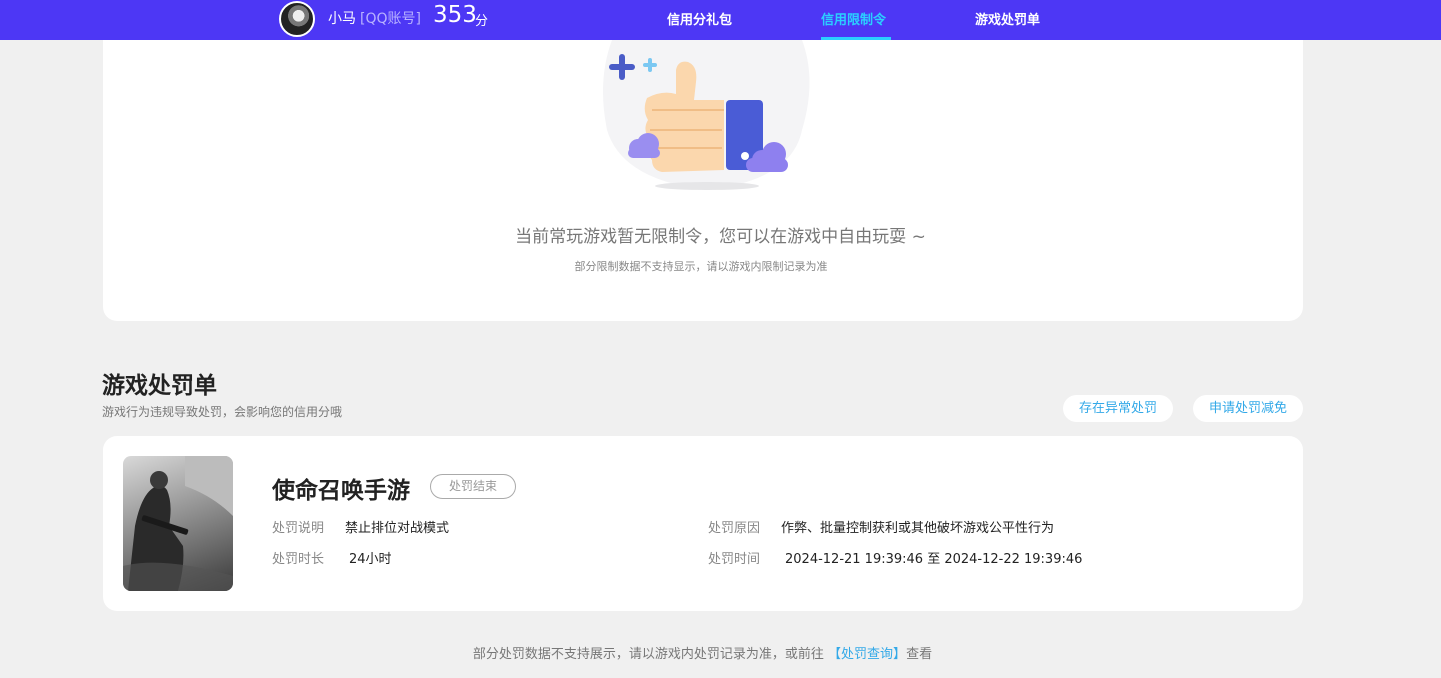  What do you see at coordinates (455, 15) in the screenshot?
I see `credit-score: 353` at bounding box center [455, 15].